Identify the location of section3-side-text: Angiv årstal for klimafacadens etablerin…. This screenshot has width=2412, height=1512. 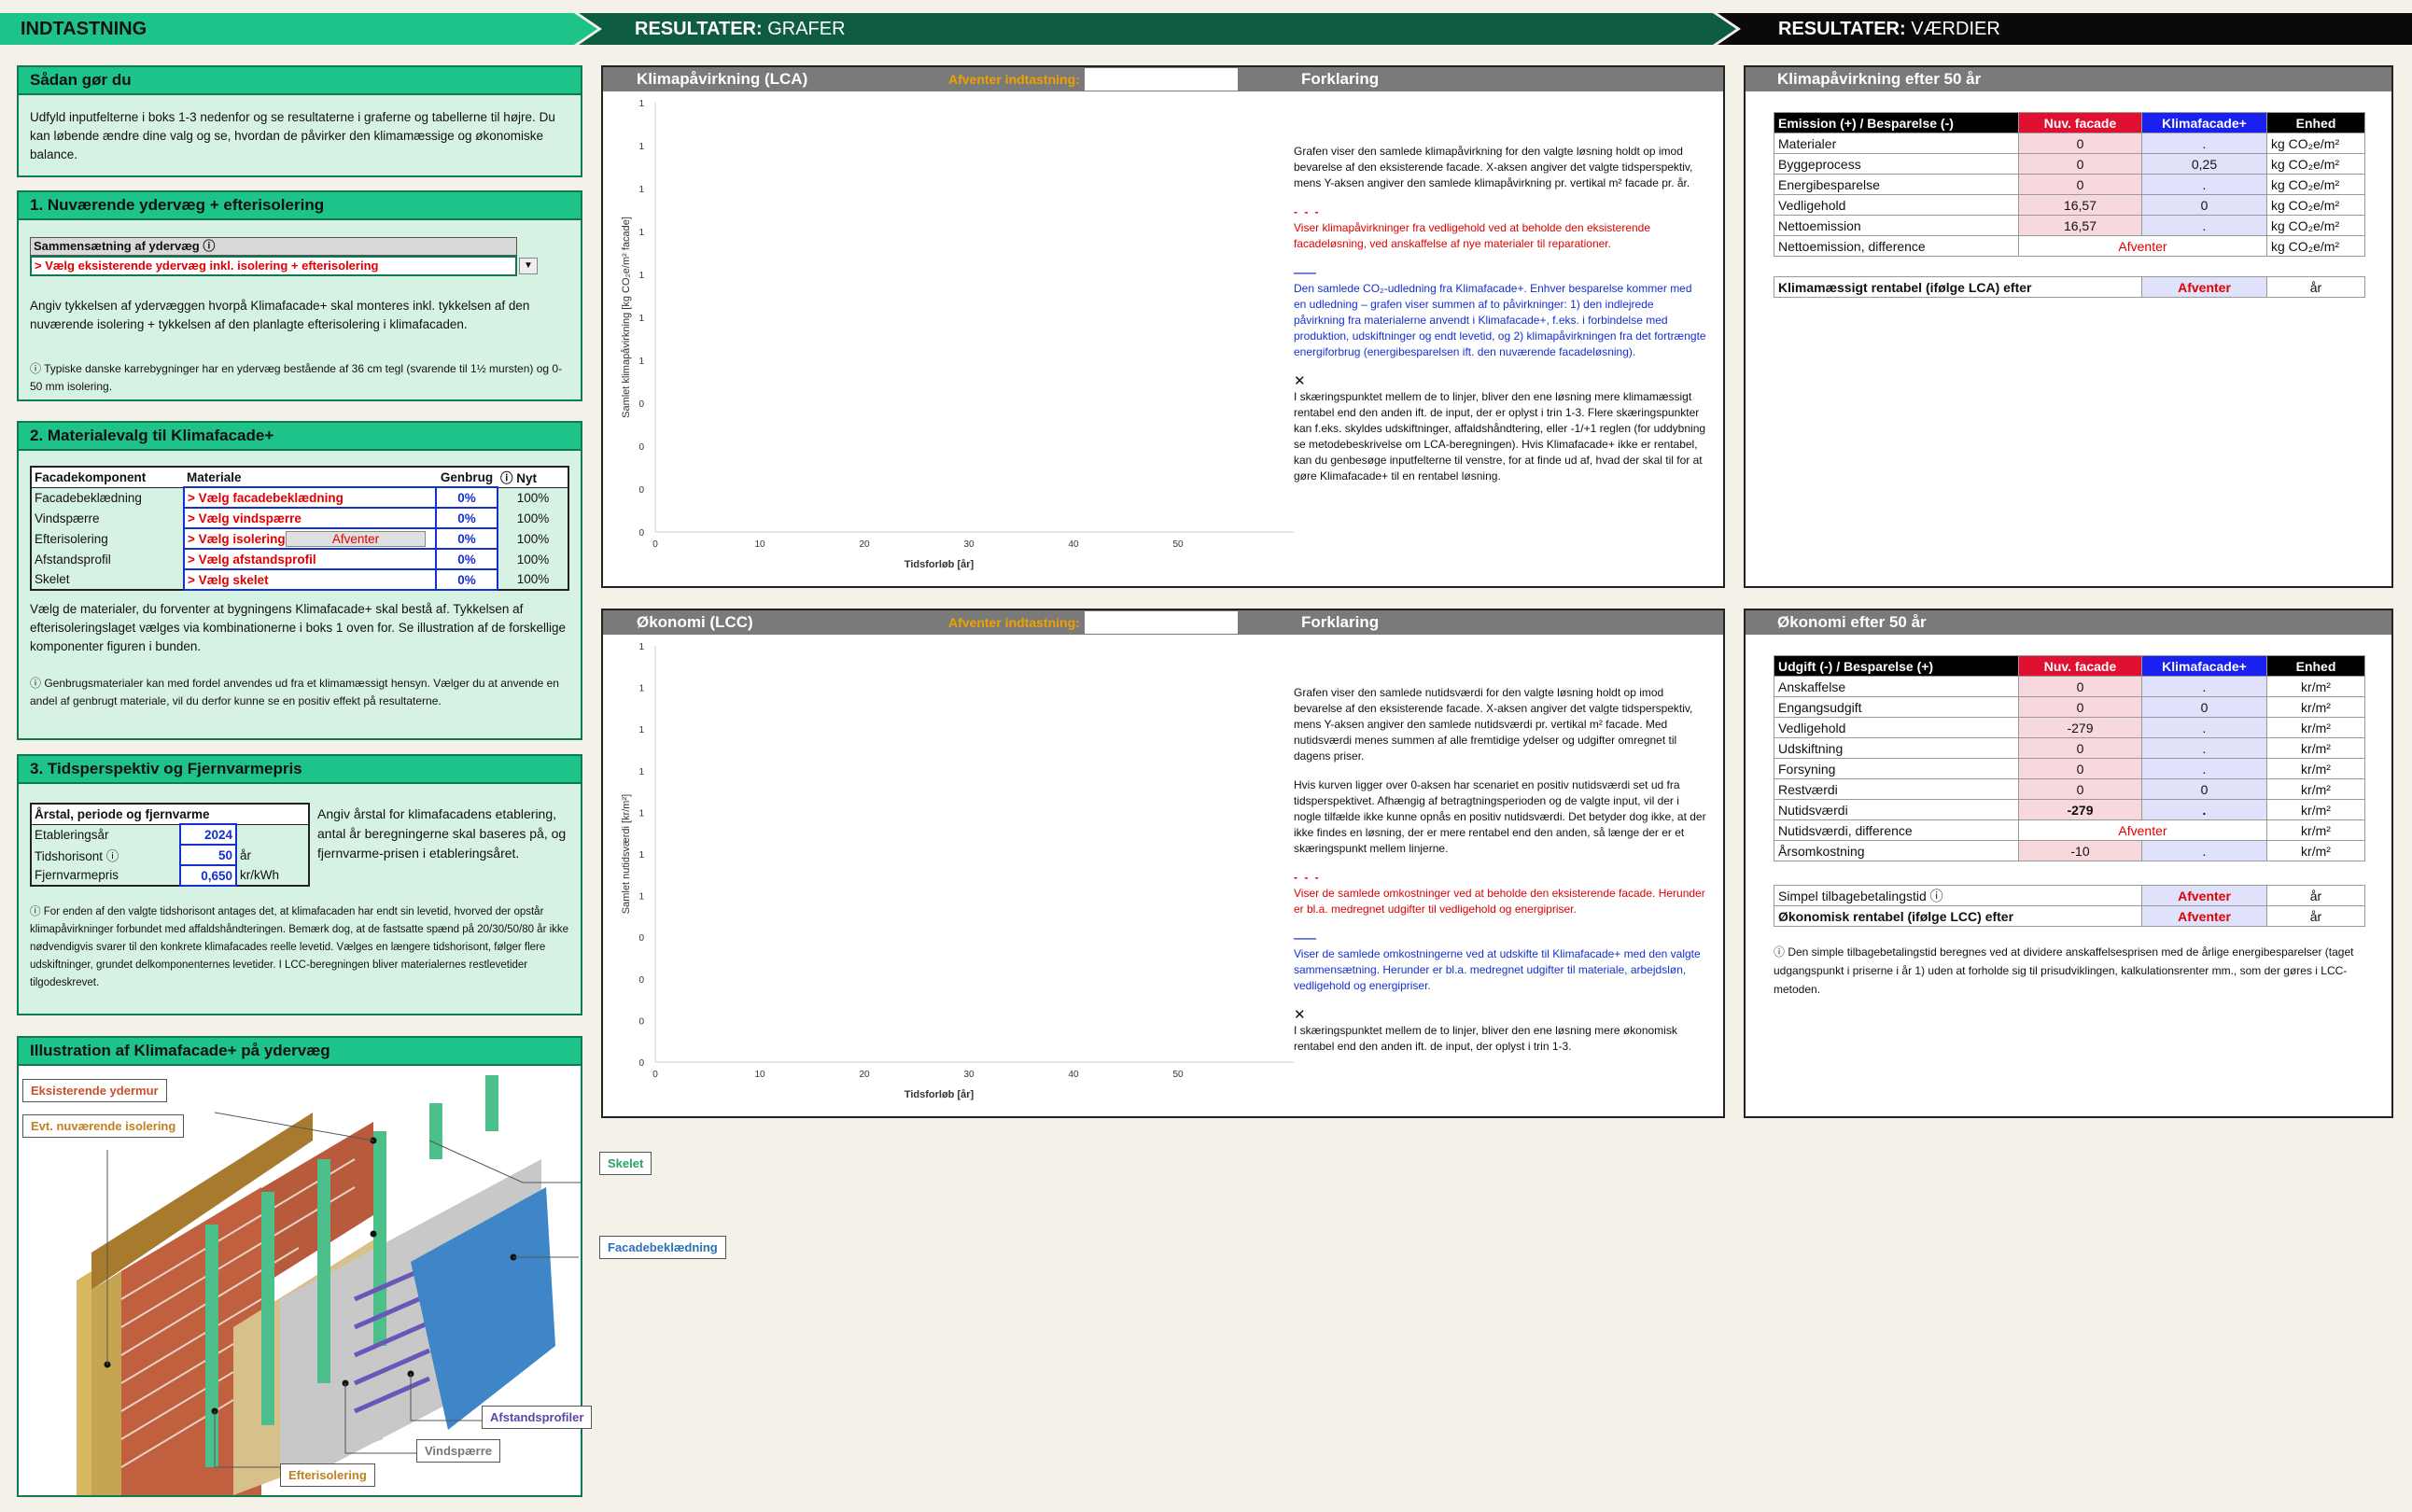
(442, 833).